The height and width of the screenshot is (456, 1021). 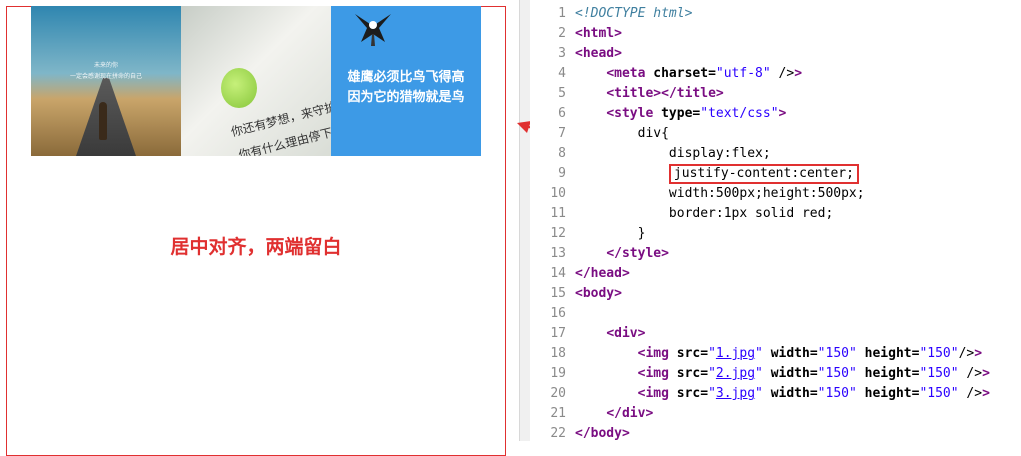 What do you see at coordinates (406, 77) in the screenshot?
I see `image-3-text-line-1: 雄鹰必须比鸟飞得高` at bounding box center [406, 77].